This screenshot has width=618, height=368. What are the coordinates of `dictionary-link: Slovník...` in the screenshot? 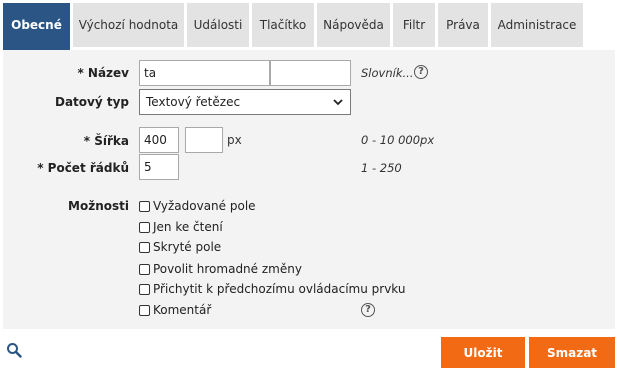 It's located at (387, 73).